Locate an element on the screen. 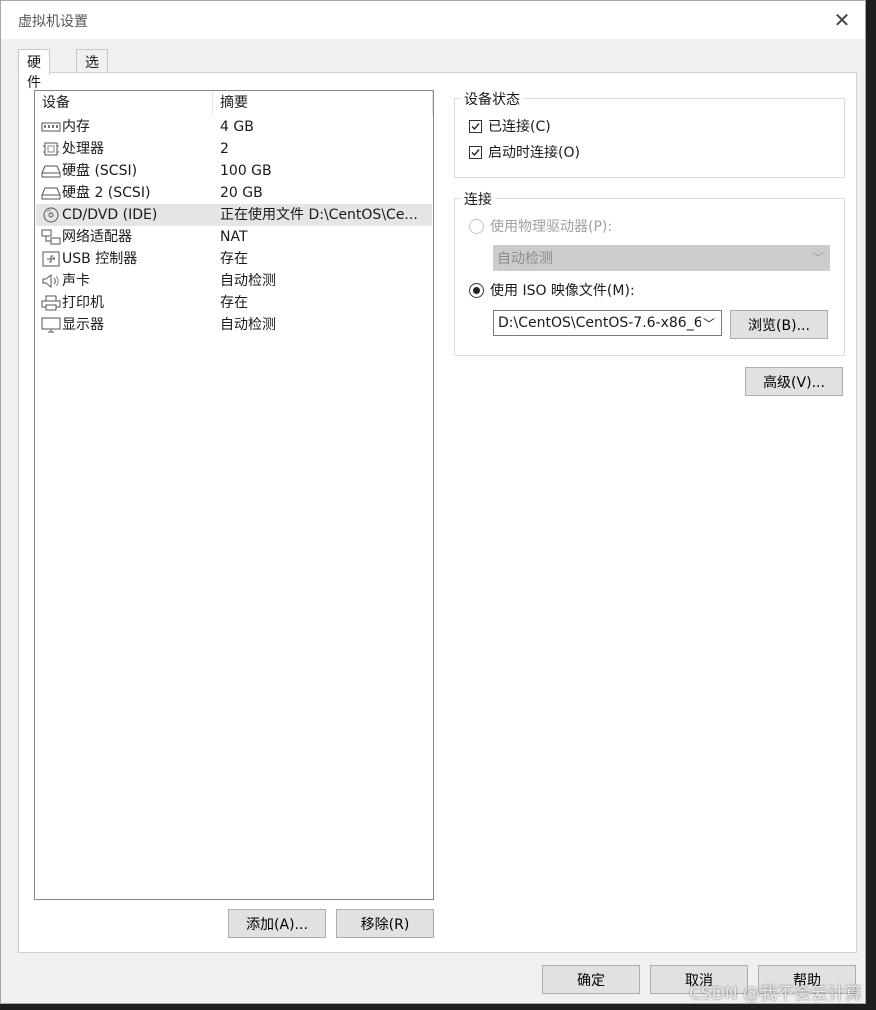 Image resolution: width=876 pixels, height=1010 pixels. device-row-hard-disk-2: 硬盘 2 (SCSI) 20 GB is located at coordinates (234, 193).